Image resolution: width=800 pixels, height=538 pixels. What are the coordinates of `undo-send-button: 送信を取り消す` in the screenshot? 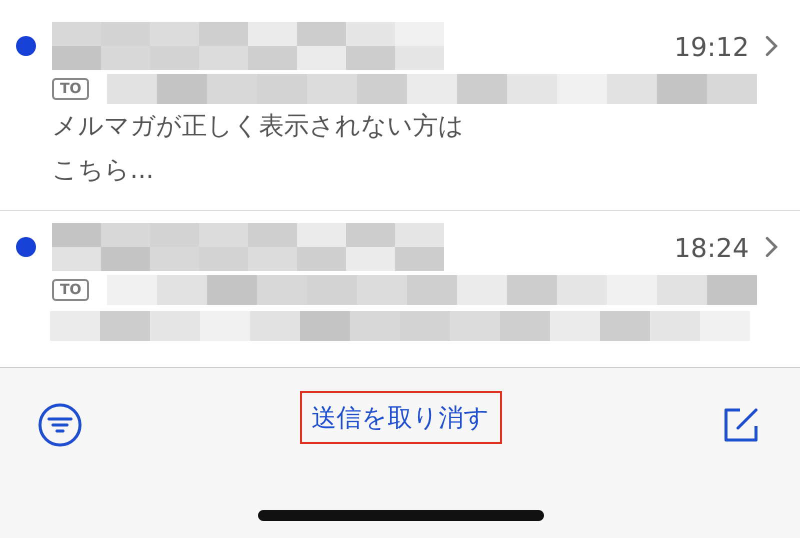 It's located at (401, 417).